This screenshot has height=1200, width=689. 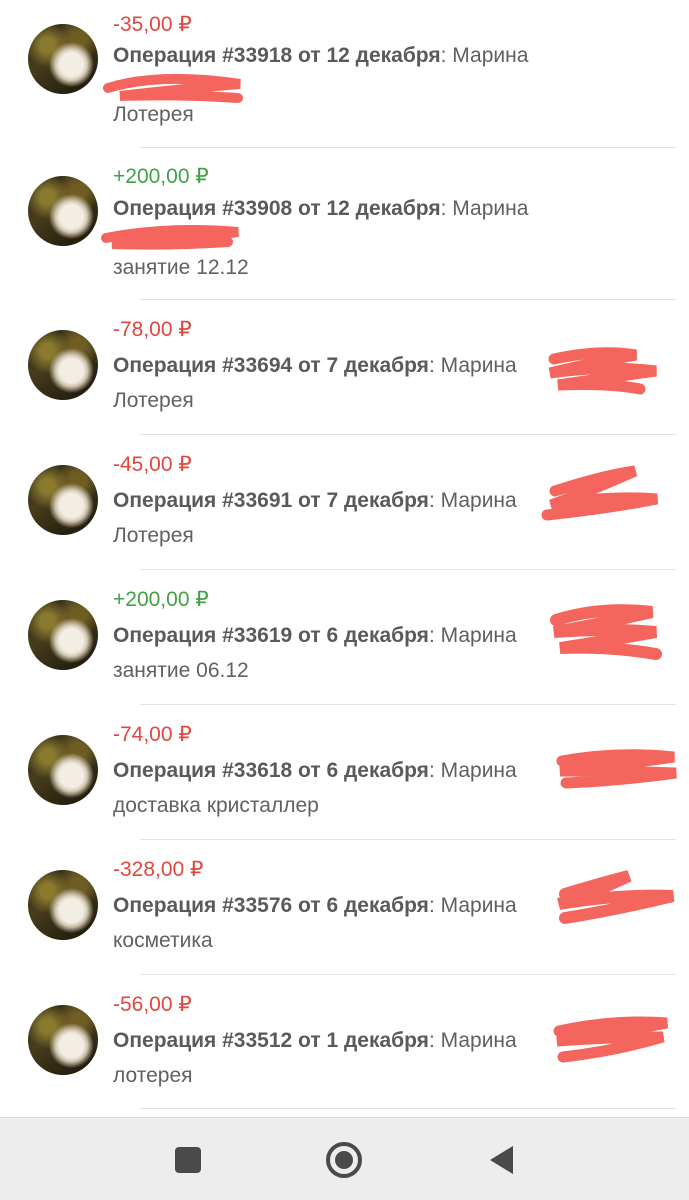 I want to click on operation-title: Операция #33691 от 7 декабря: Марина, so click(x=315, y=501).